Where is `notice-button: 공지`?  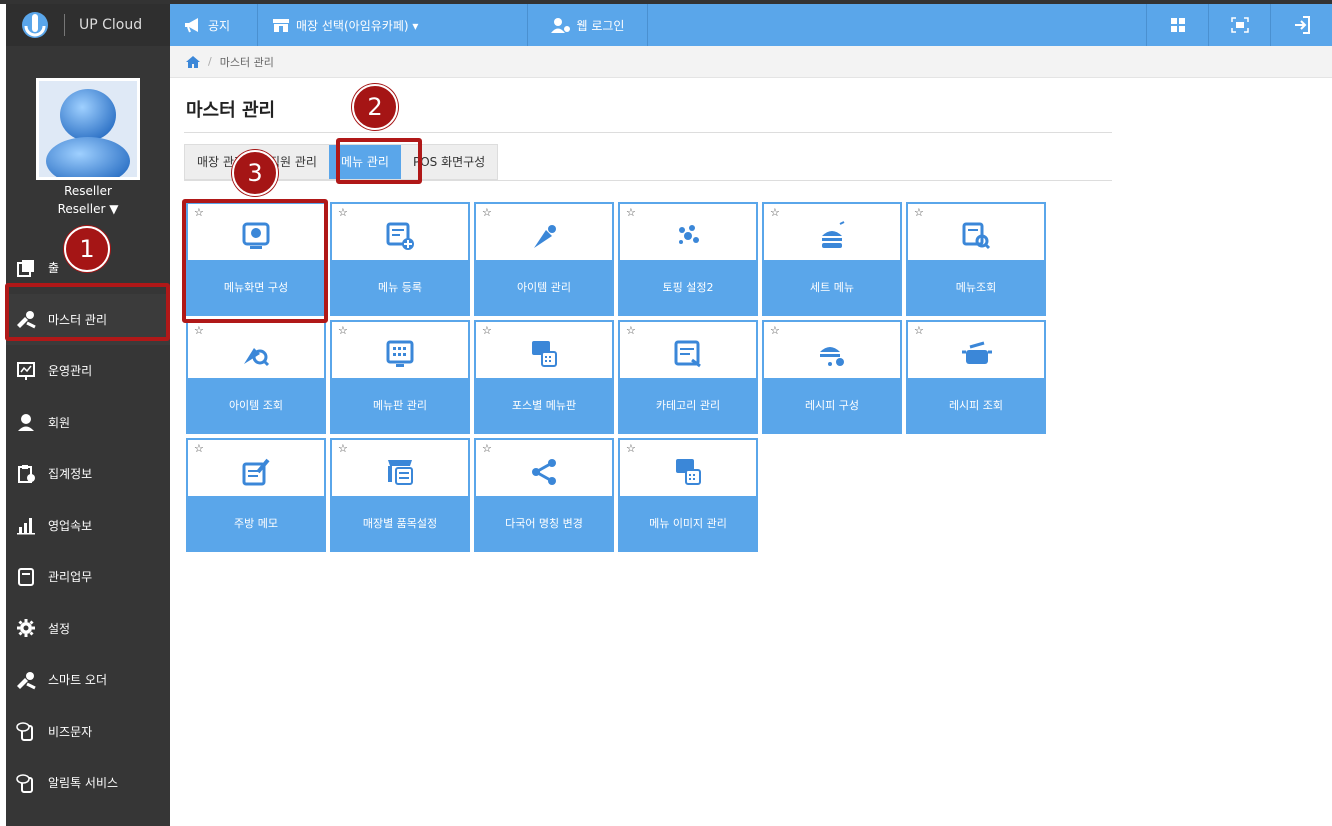
notice-button: 공지 is located at coordinates (214, 25).